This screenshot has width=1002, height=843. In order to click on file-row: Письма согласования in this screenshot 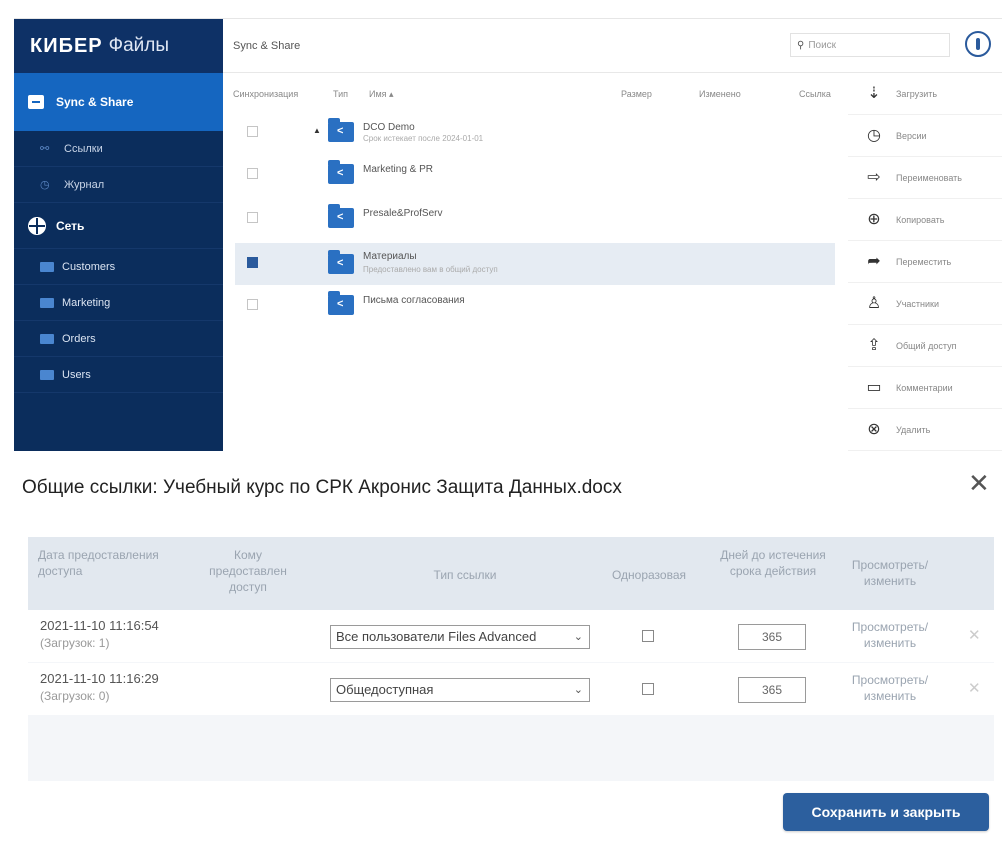, I will do `click(535, 305)`.